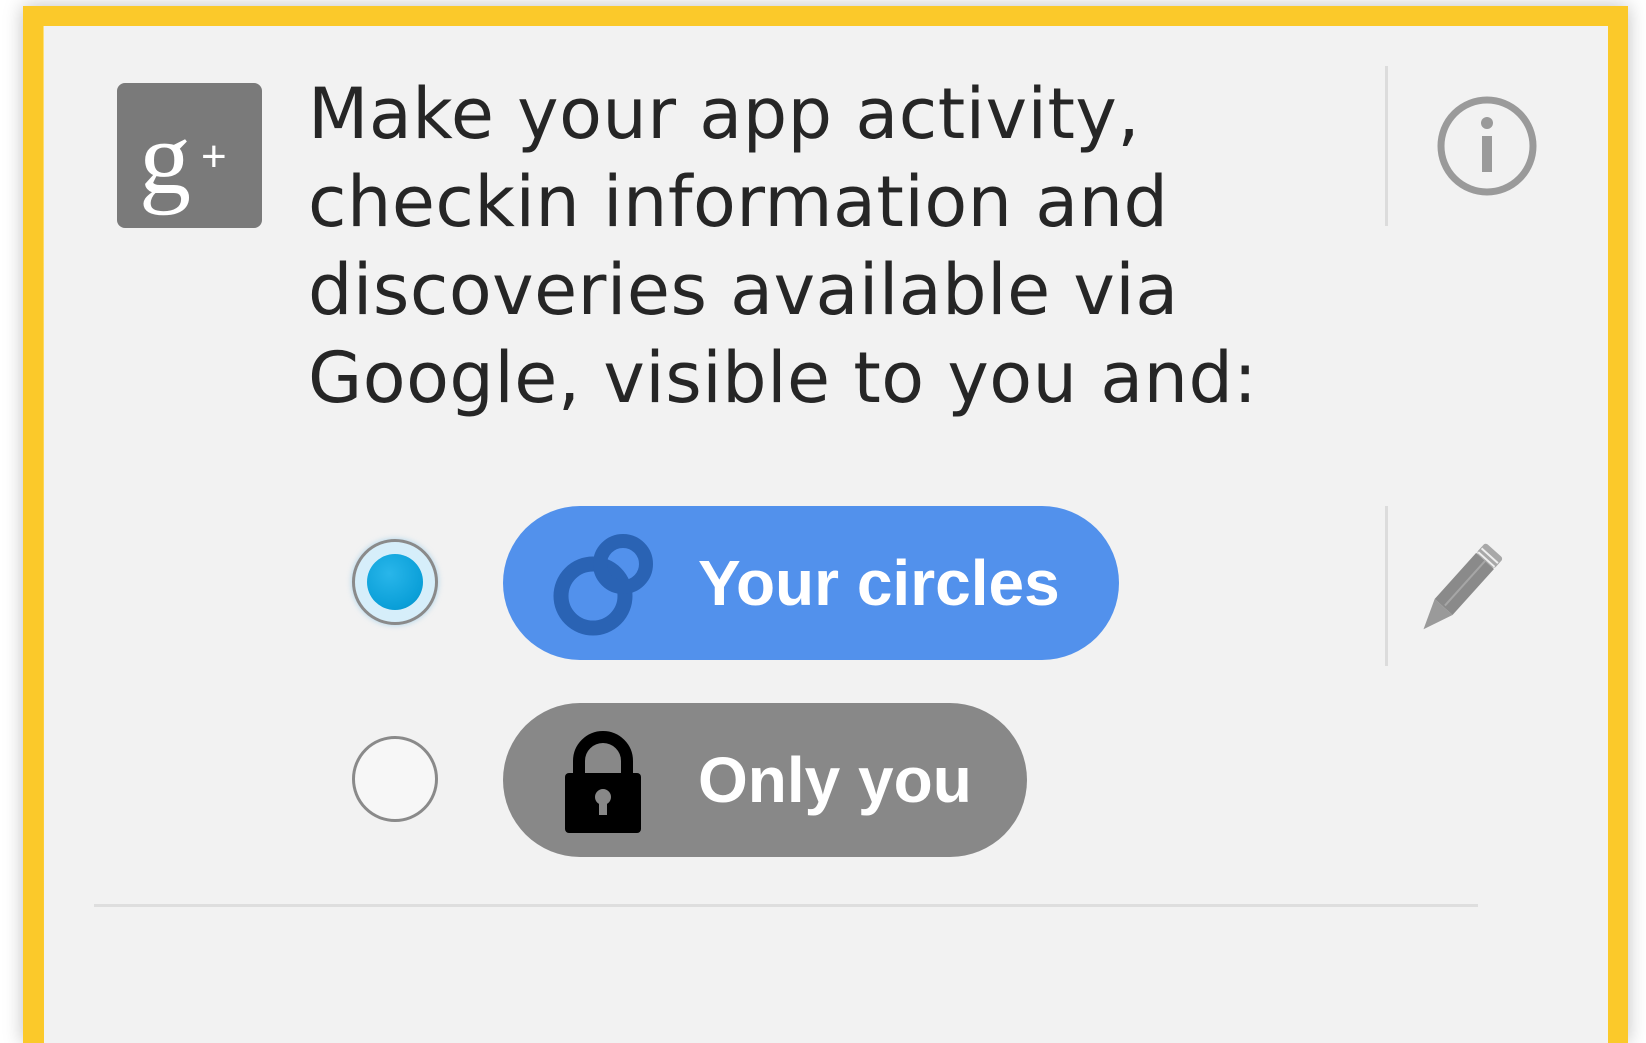  Describe the element at coordinates (165, 158) in the screenshot. I see `svg-text: g` at that location.